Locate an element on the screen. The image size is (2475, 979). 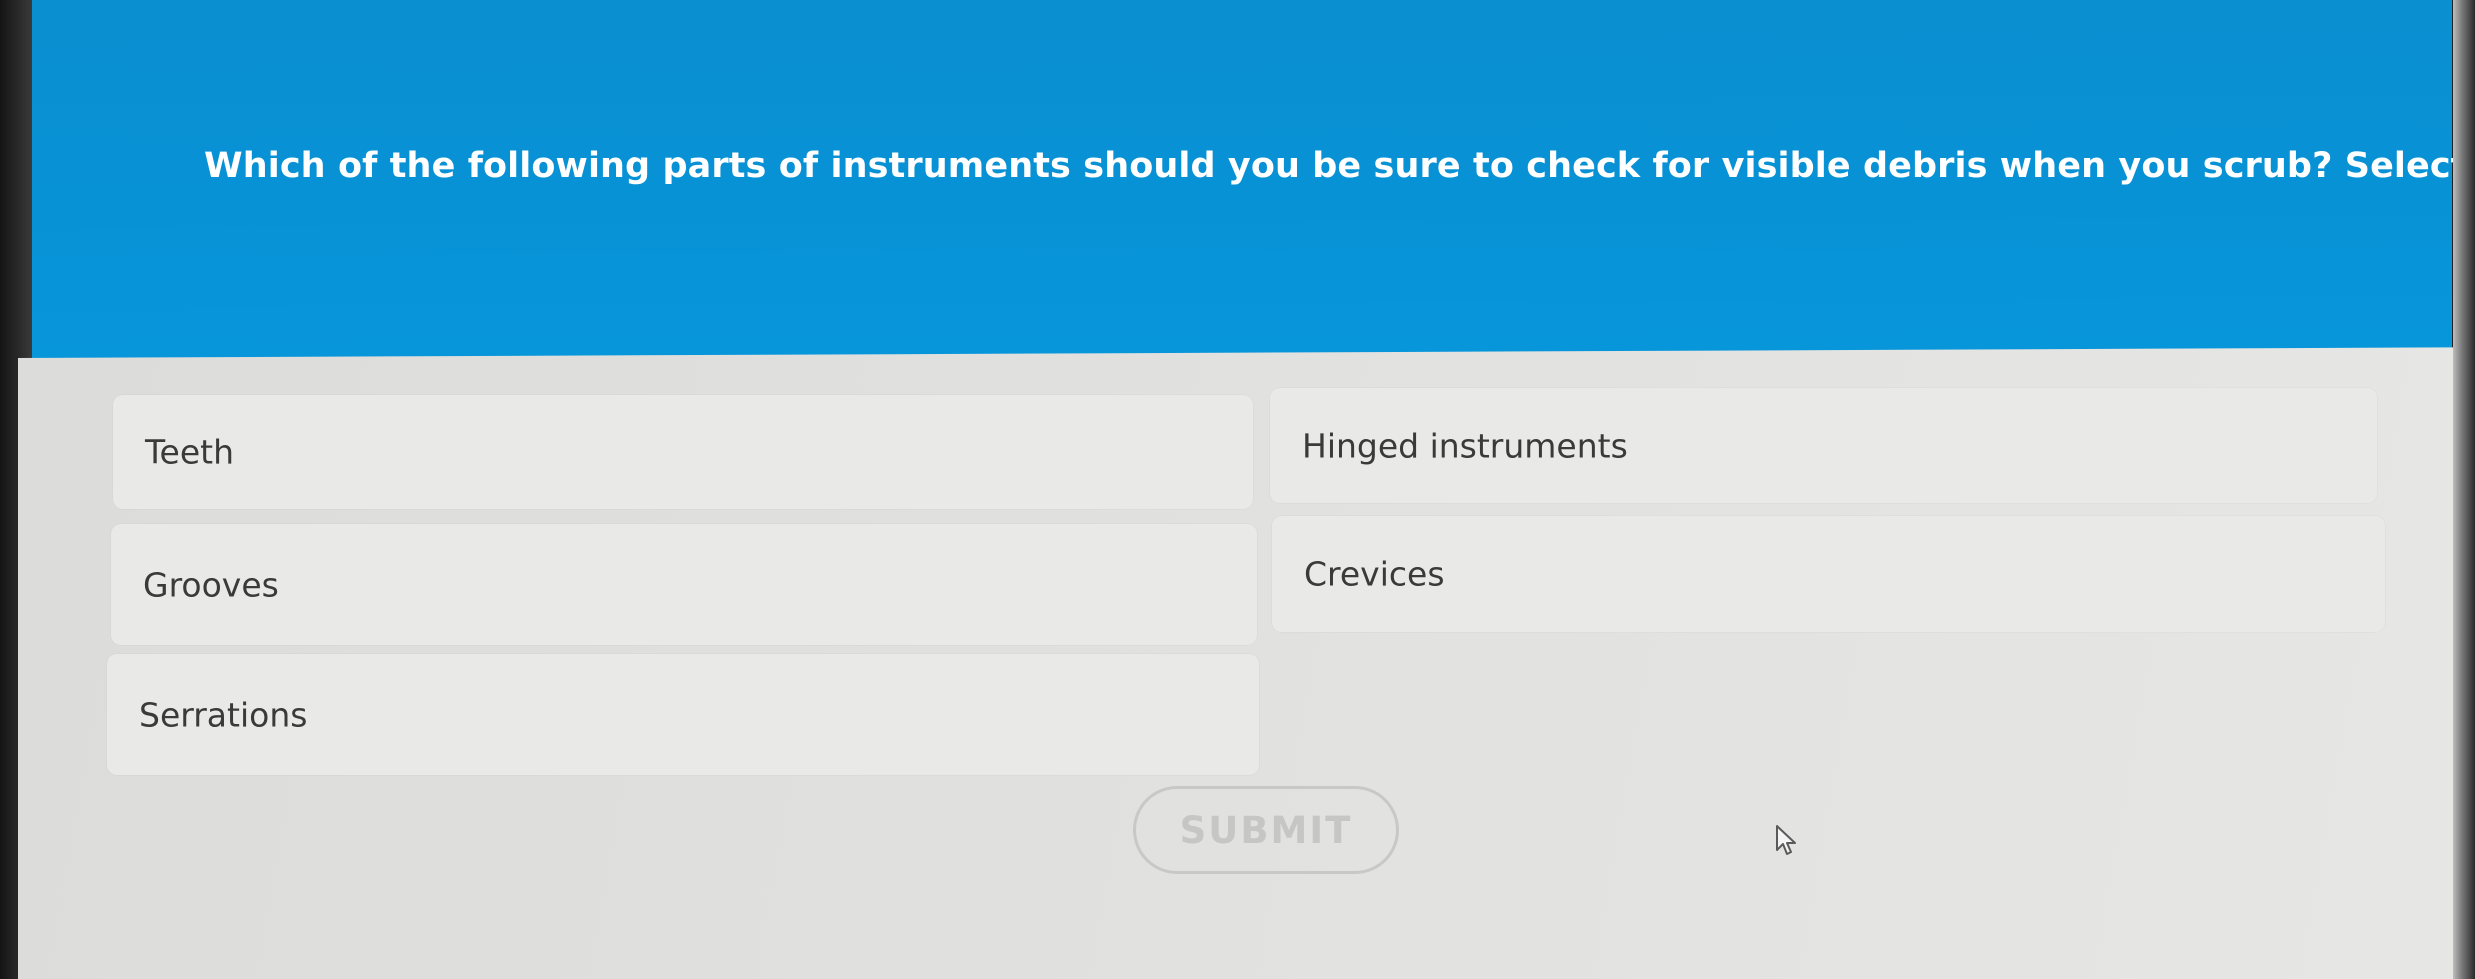
option-label: Hinged instruments is located at coordinates (1465, 445).